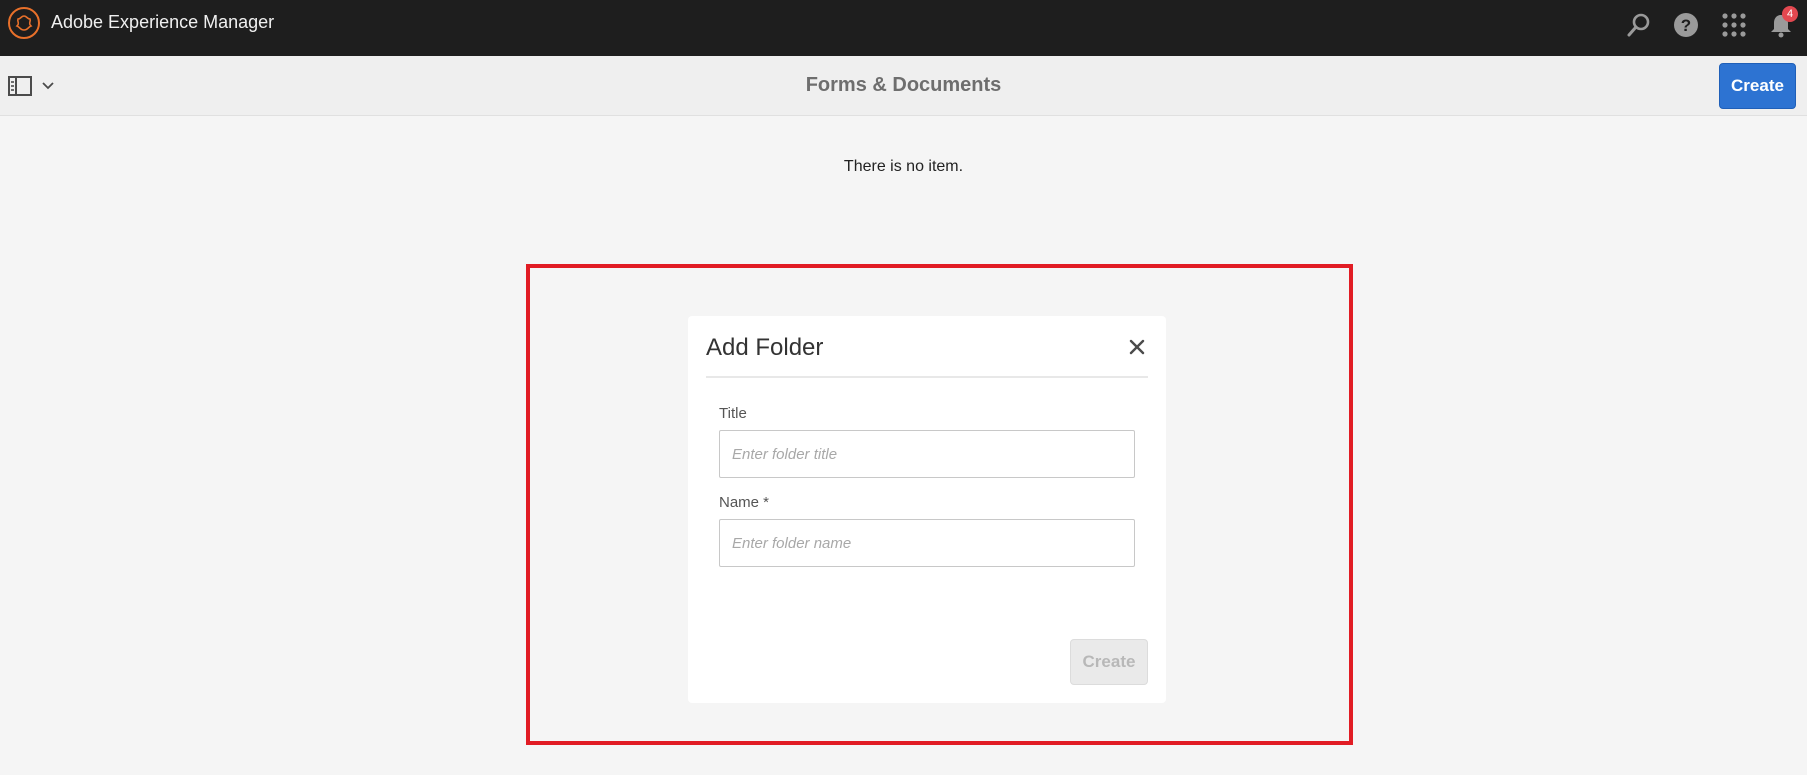 Image resolution: width=1807 pixels, height=775 pixels. I want to click on help-icon: ?, so click(1686, 25).